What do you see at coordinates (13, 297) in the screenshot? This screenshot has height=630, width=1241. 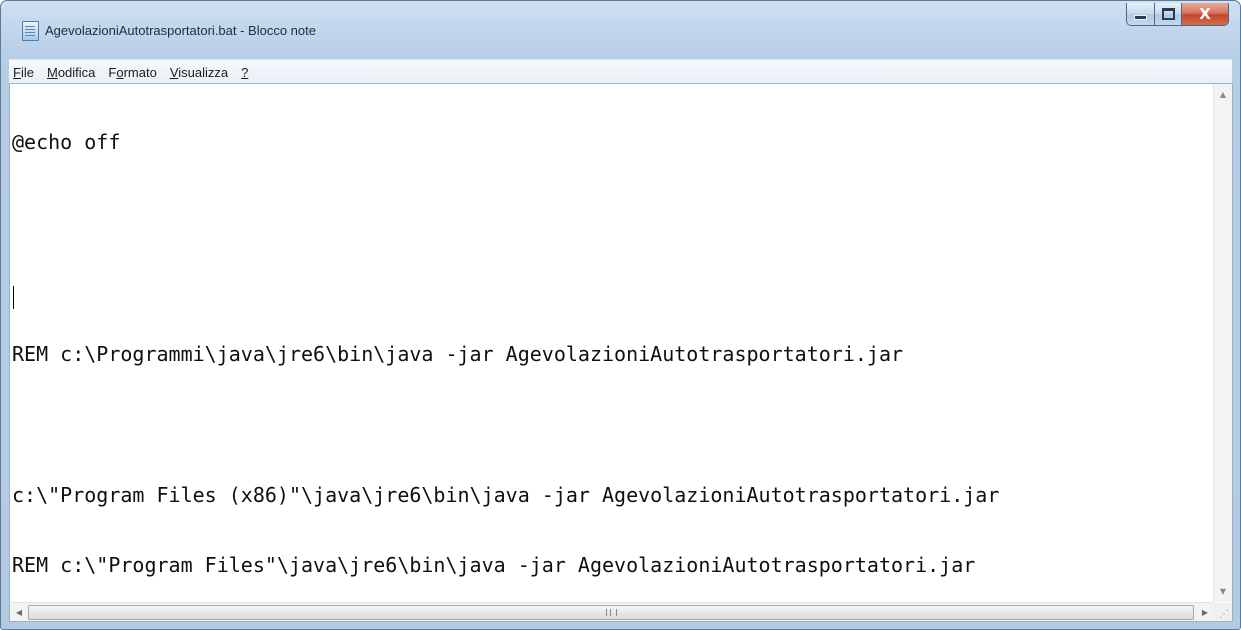 I see `text-caret` at bounding box center [13, 297].